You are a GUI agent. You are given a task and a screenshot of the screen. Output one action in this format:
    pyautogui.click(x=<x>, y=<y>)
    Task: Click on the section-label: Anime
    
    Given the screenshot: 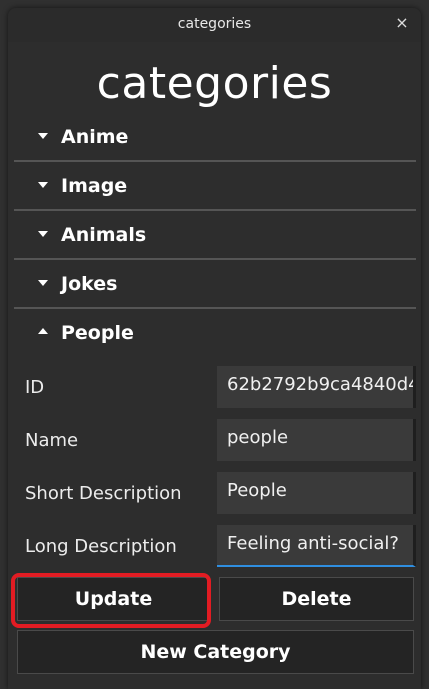 What is the action you would take?
    pyautogui.click(x=95, y=137)
    